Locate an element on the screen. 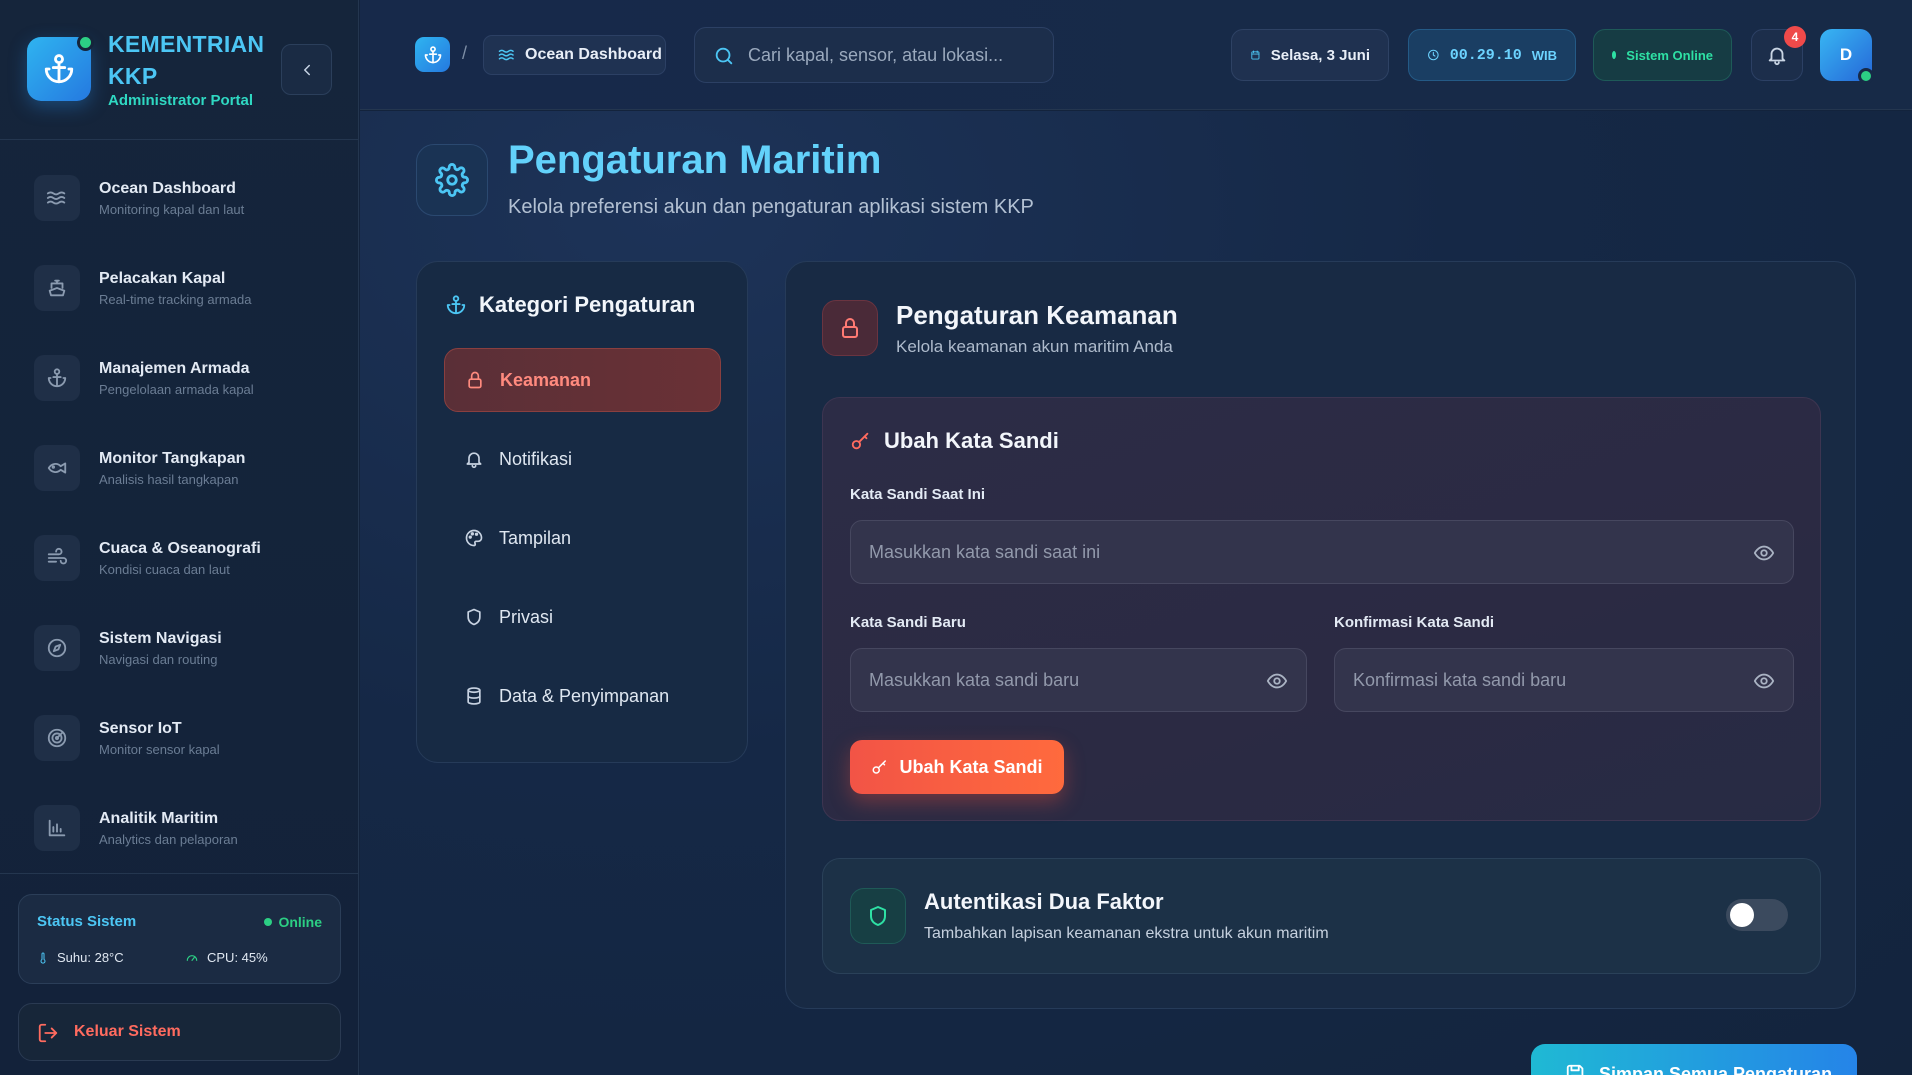  bell-icon is located at coordinates (1777, 56).